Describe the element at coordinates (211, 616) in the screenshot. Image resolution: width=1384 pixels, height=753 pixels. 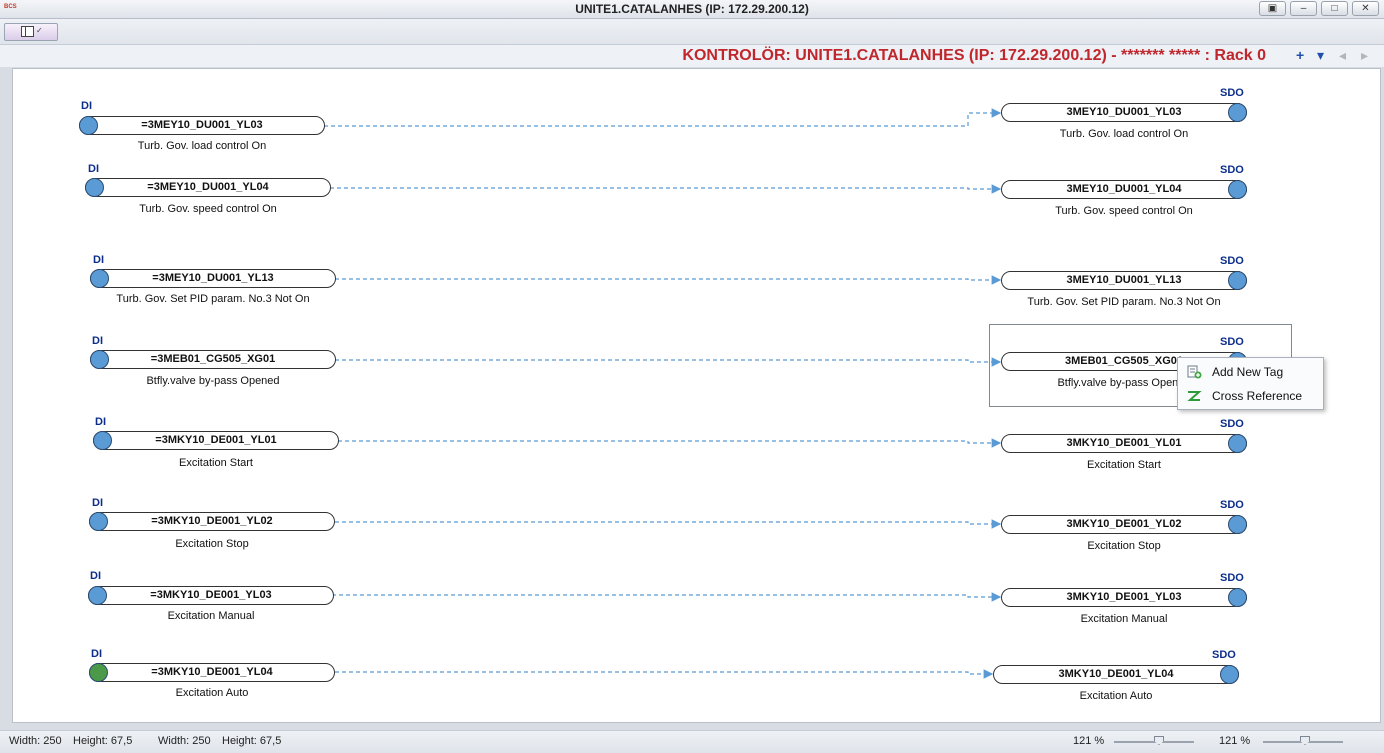
I see `di-description: Excitation Manual` at that location.